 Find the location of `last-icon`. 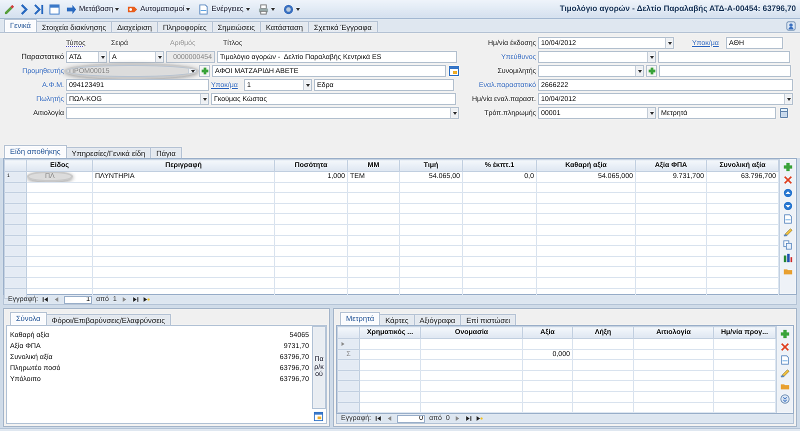

last-icon is located at coordinates (39, 9).